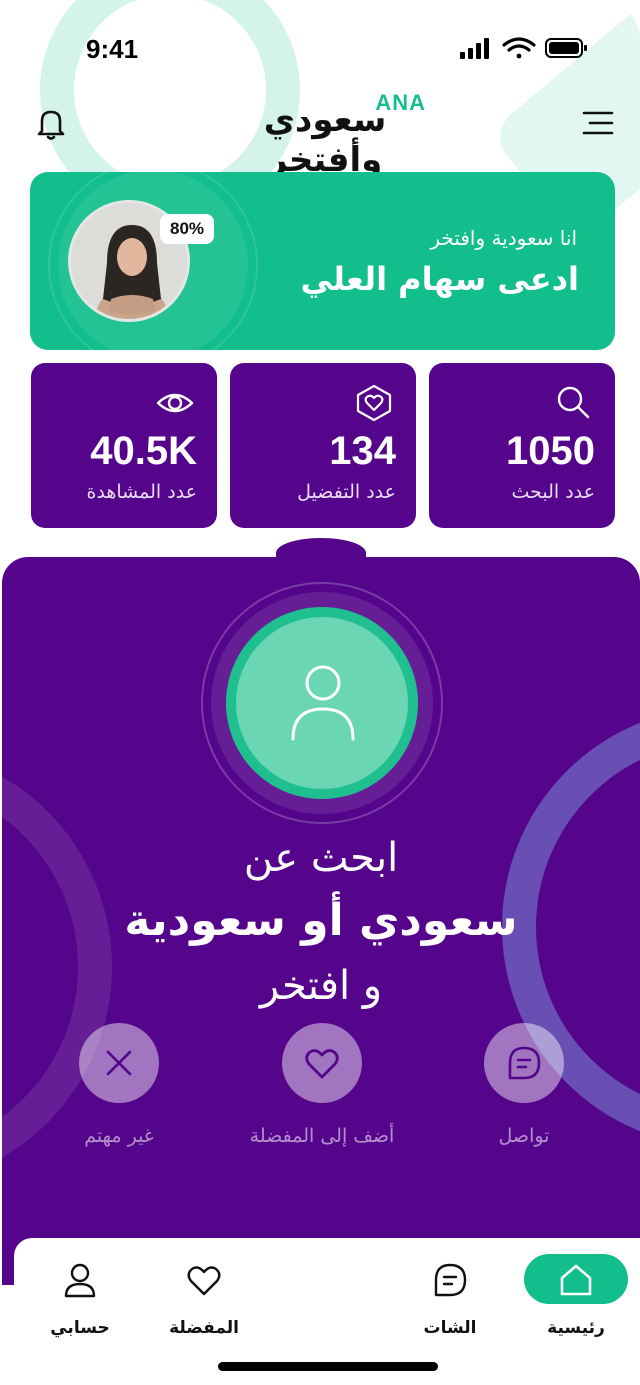  Describe the element at coordinates (374, 403) in the screenshot. I see `heart-badge-icon` at that location.